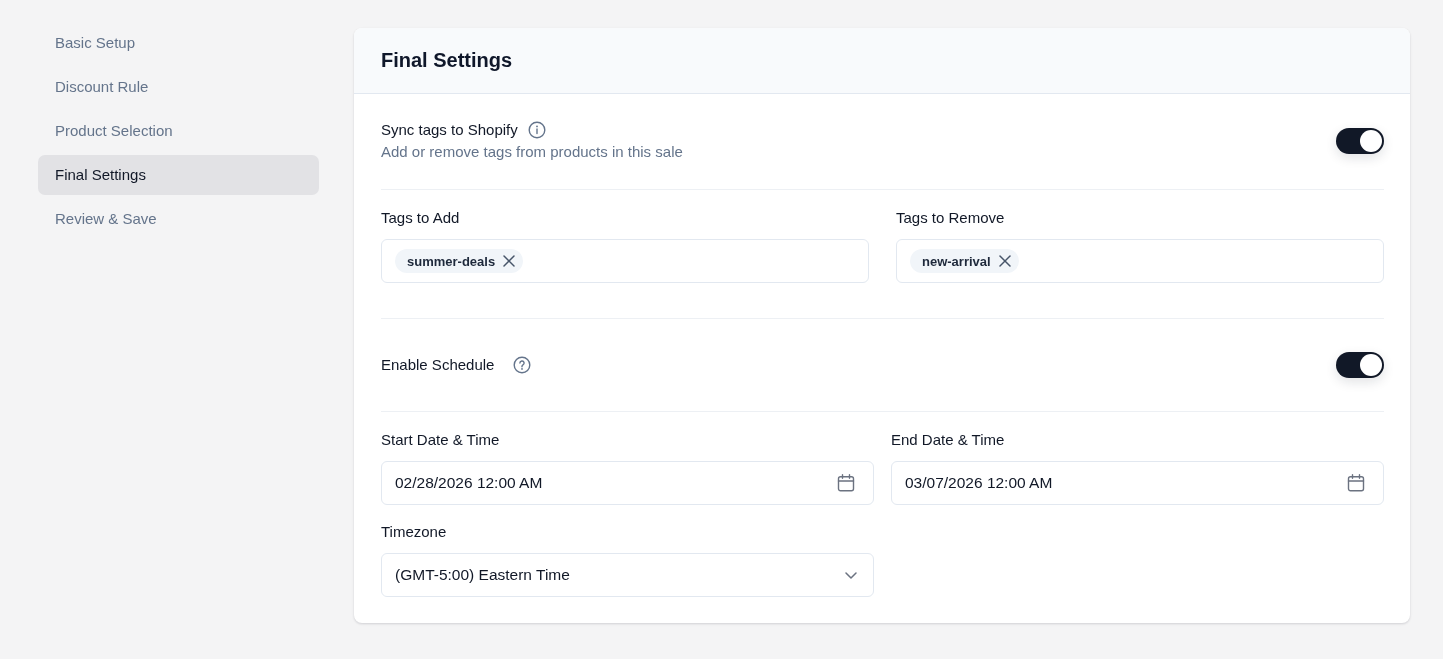 The width and height of the screenshot is (1443, 659). Describe the element at coordinates (421, 218) in the screenshot. I see `field-label: Tags to Add` at that location.